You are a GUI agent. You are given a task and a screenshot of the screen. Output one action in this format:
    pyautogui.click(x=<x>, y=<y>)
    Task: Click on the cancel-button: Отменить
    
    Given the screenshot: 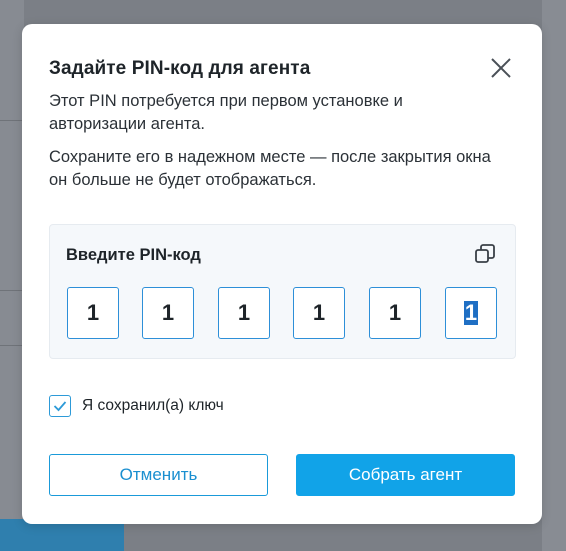 What is the action you would take?
    pyautogui.click(x=158, y=475)
    